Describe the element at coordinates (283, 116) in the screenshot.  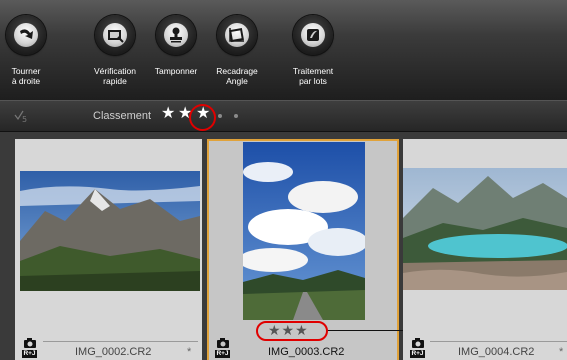
I see `rating-filter-bar: 5 Classement ★ ★ ★` at that location.